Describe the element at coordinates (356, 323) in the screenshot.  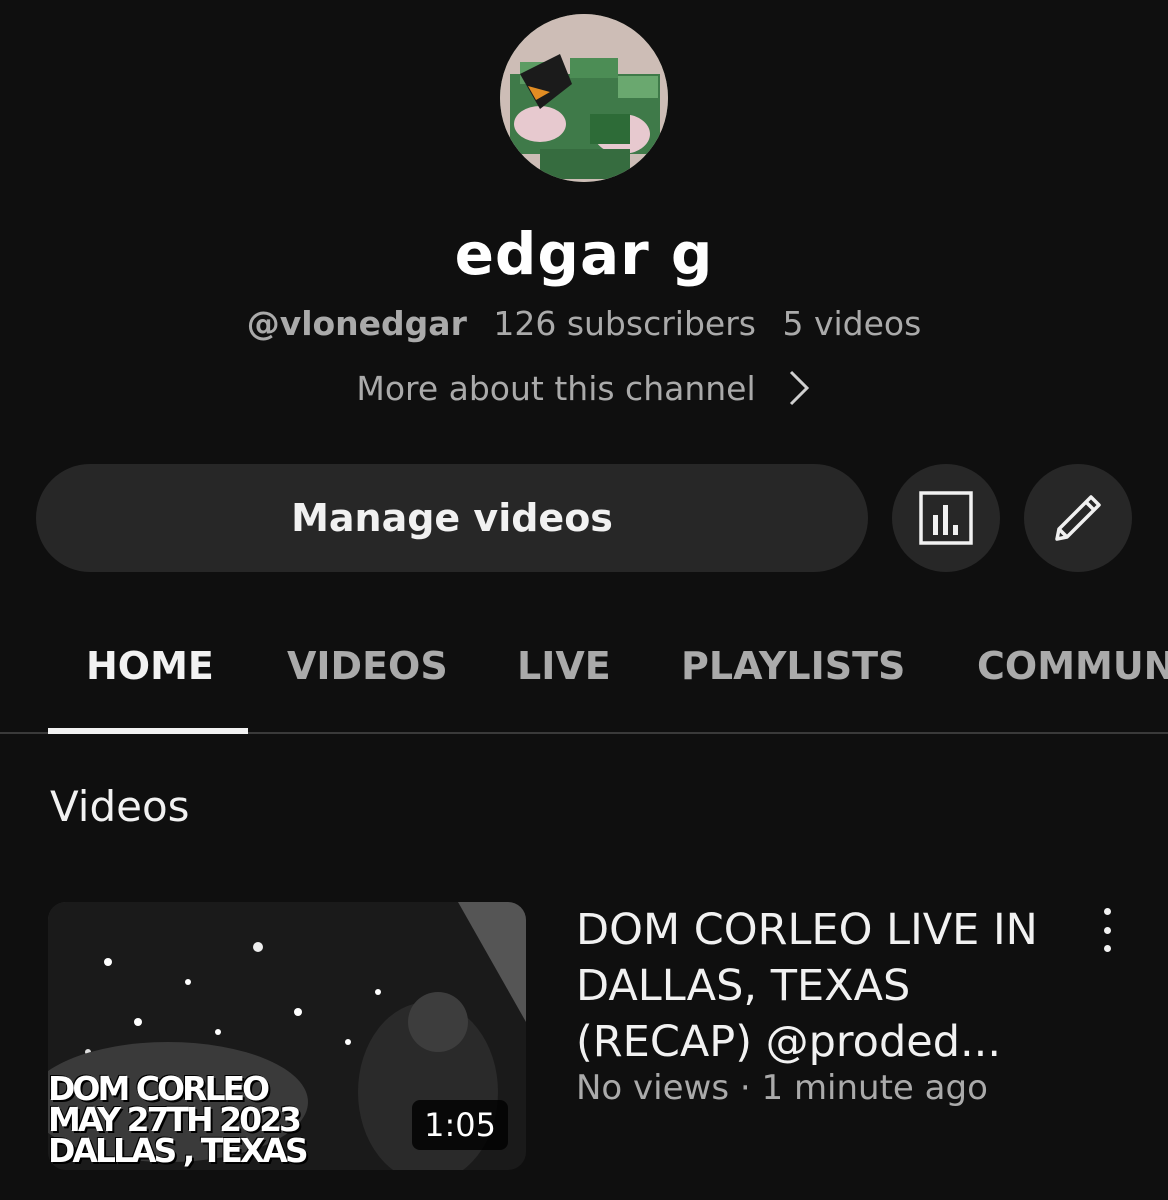
I see `channel-handle: @vlonedgar` at that location.